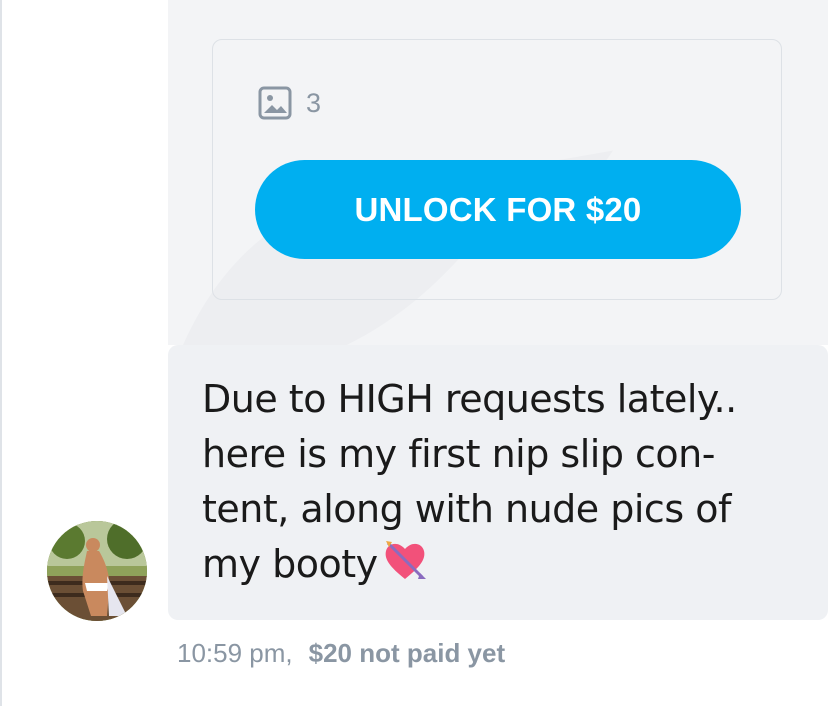 The image size is (835, 706). Describe the element at coordinates (469, 399) in the screenshot. I see `message-line: Due to HIGH requests lately..` at that location.